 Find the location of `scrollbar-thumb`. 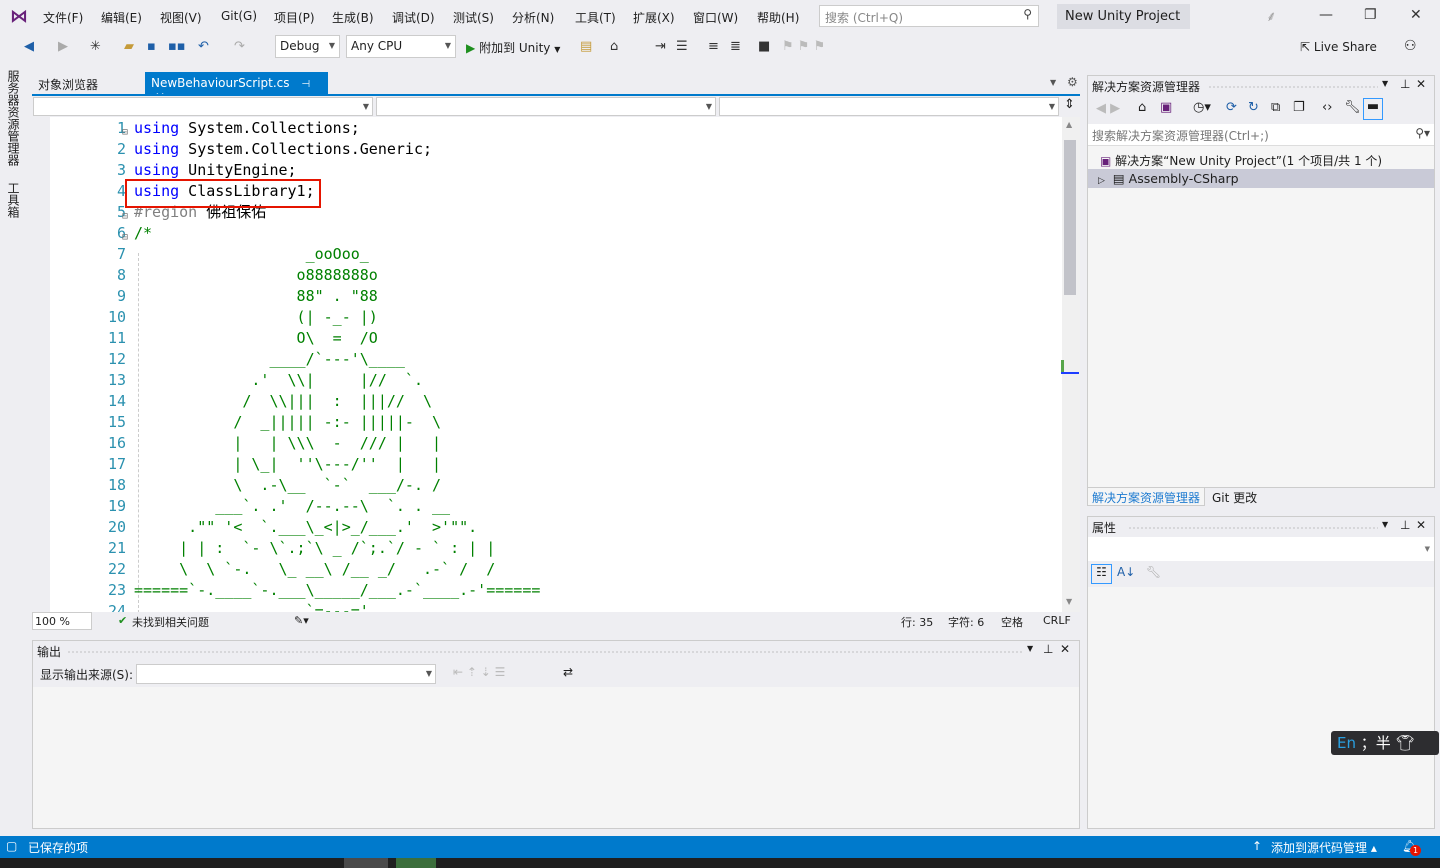

scrollbar-thumb is located at coordinates (1070, 217).